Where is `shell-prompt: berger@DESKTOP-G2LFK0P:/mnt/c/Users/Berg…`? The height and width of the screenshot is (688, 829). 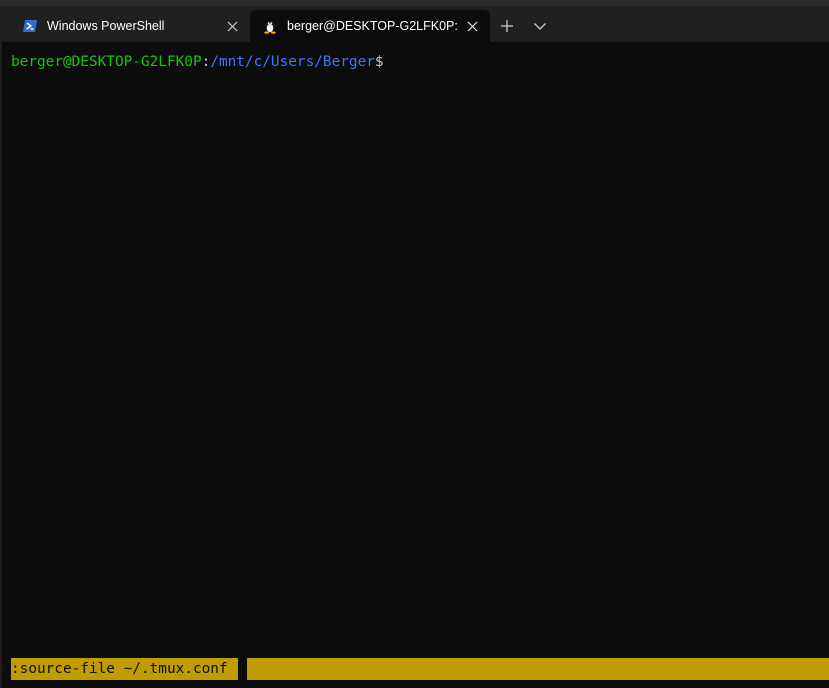 shell-prompt: berger@DESKTOP-G2LFK0P:/mnt/c/Users/Berg… is located at coordinates (197, 62).